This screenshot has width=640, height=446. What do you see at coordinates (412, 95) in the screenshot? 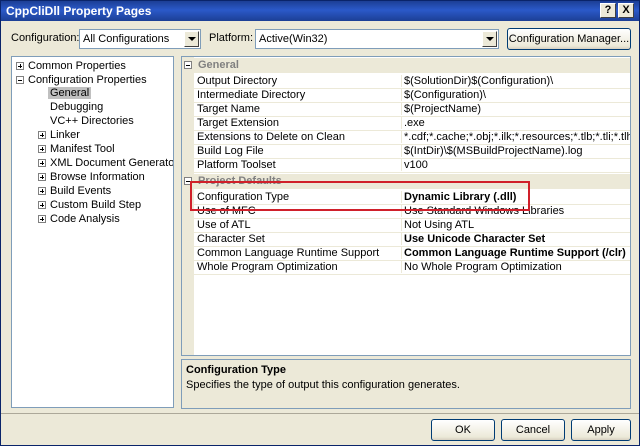
I see `property-row: Intermediate Directory $(Configuration)\` at bounding box center [412, 95].